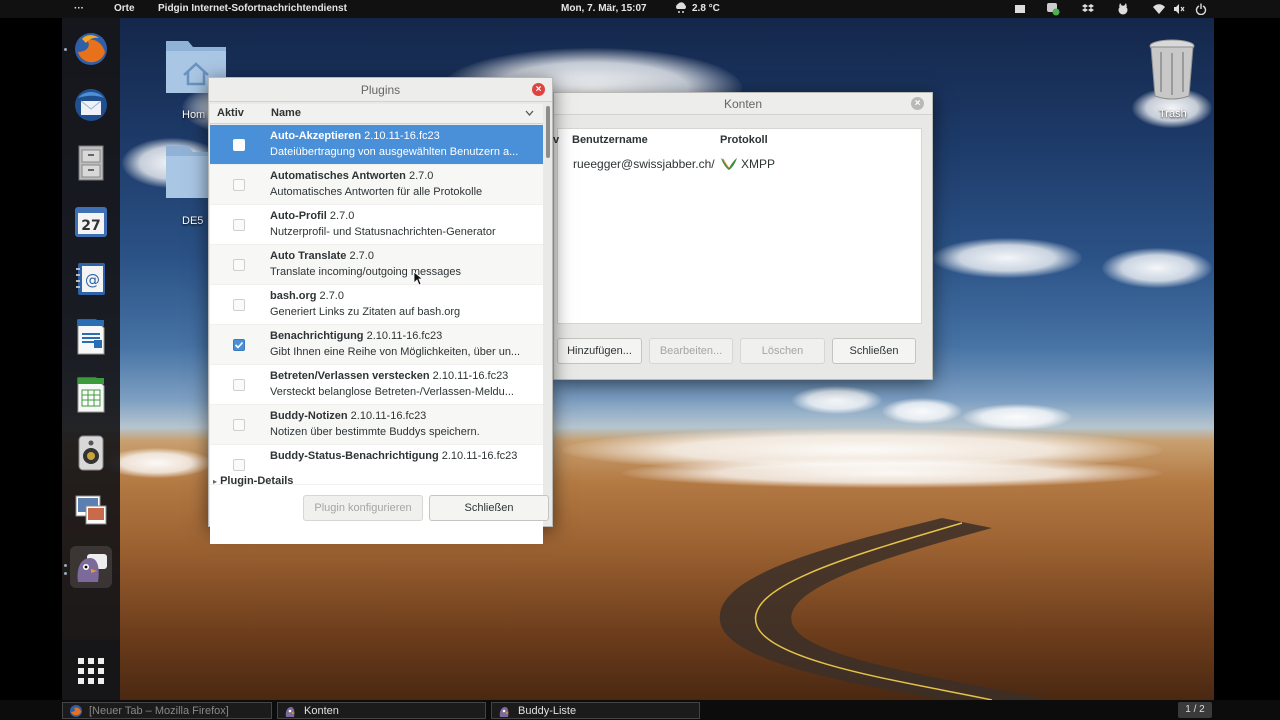  Describe the element at coordinates (1088, 9) in the screenshot. I see `dropbox-icon` at that location.